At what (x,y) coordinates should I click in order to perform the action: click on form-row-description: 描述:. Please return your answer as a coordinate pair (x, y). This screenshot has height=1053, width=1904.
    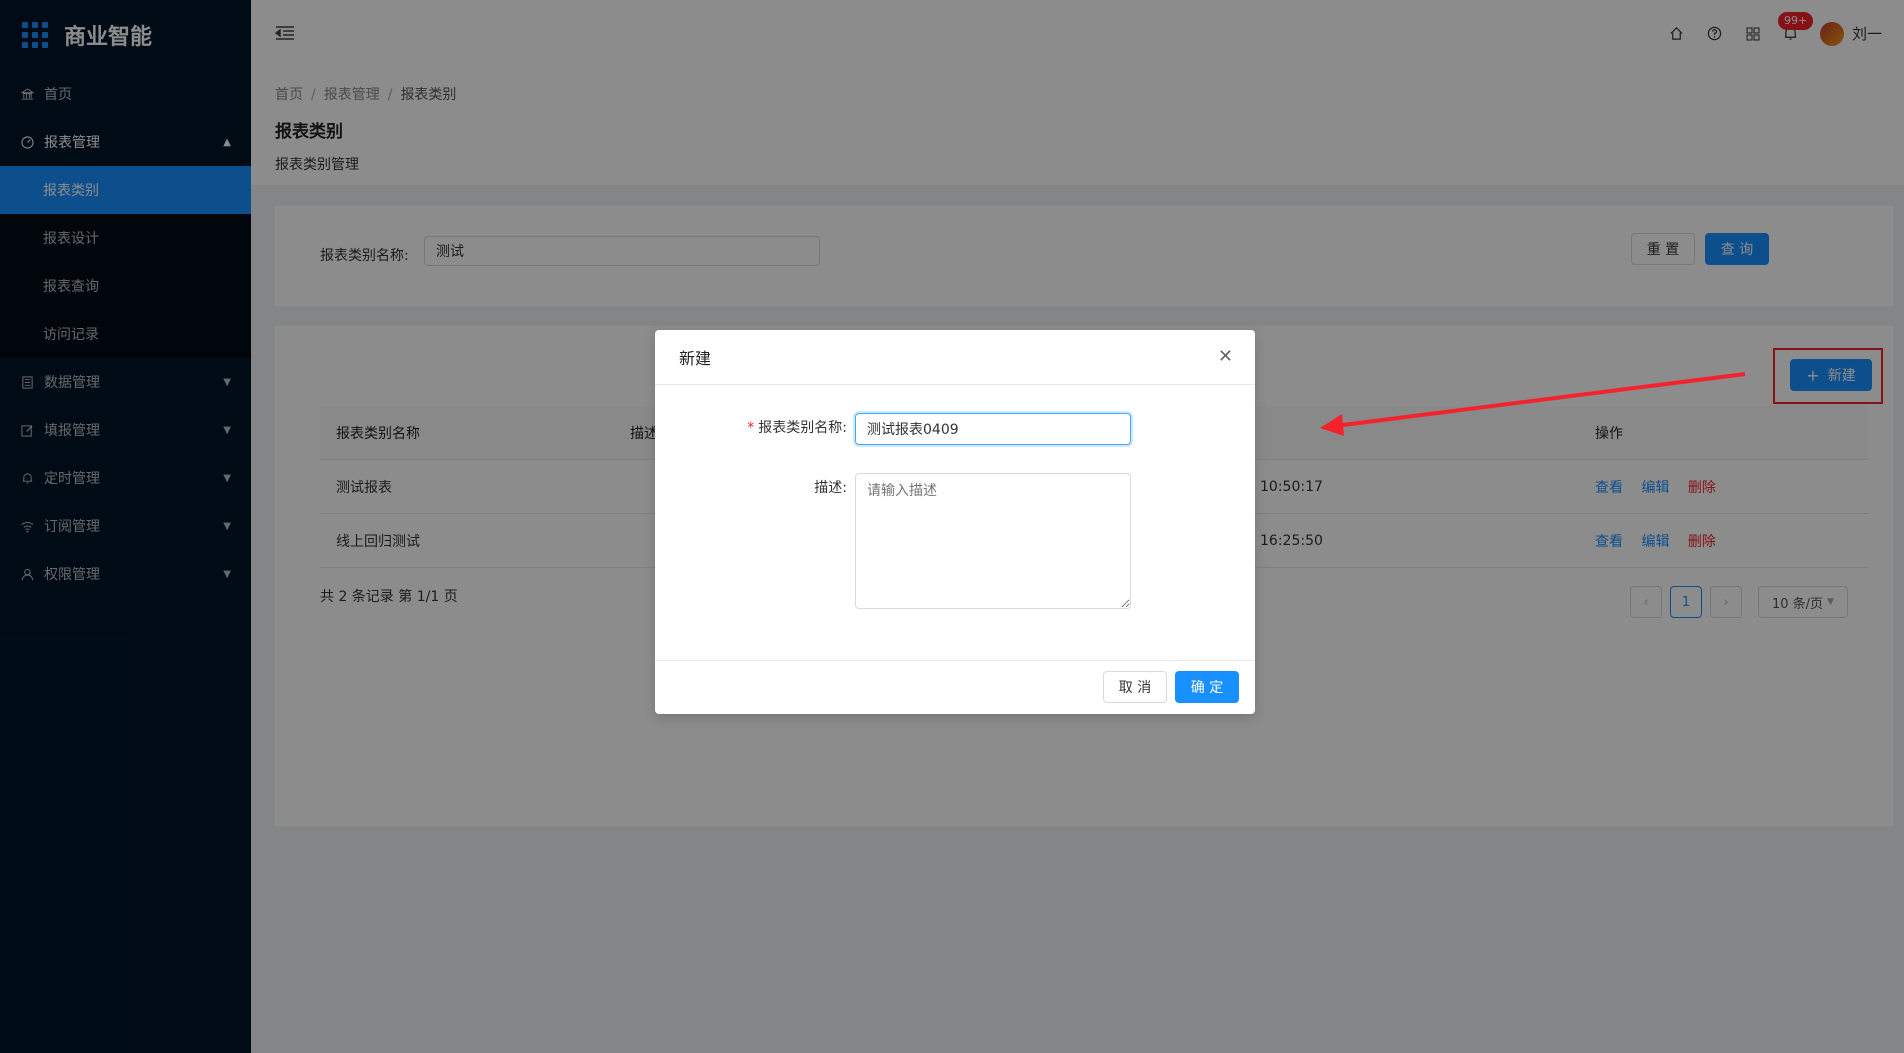
    Looking at the image, I should click on (893, 541).